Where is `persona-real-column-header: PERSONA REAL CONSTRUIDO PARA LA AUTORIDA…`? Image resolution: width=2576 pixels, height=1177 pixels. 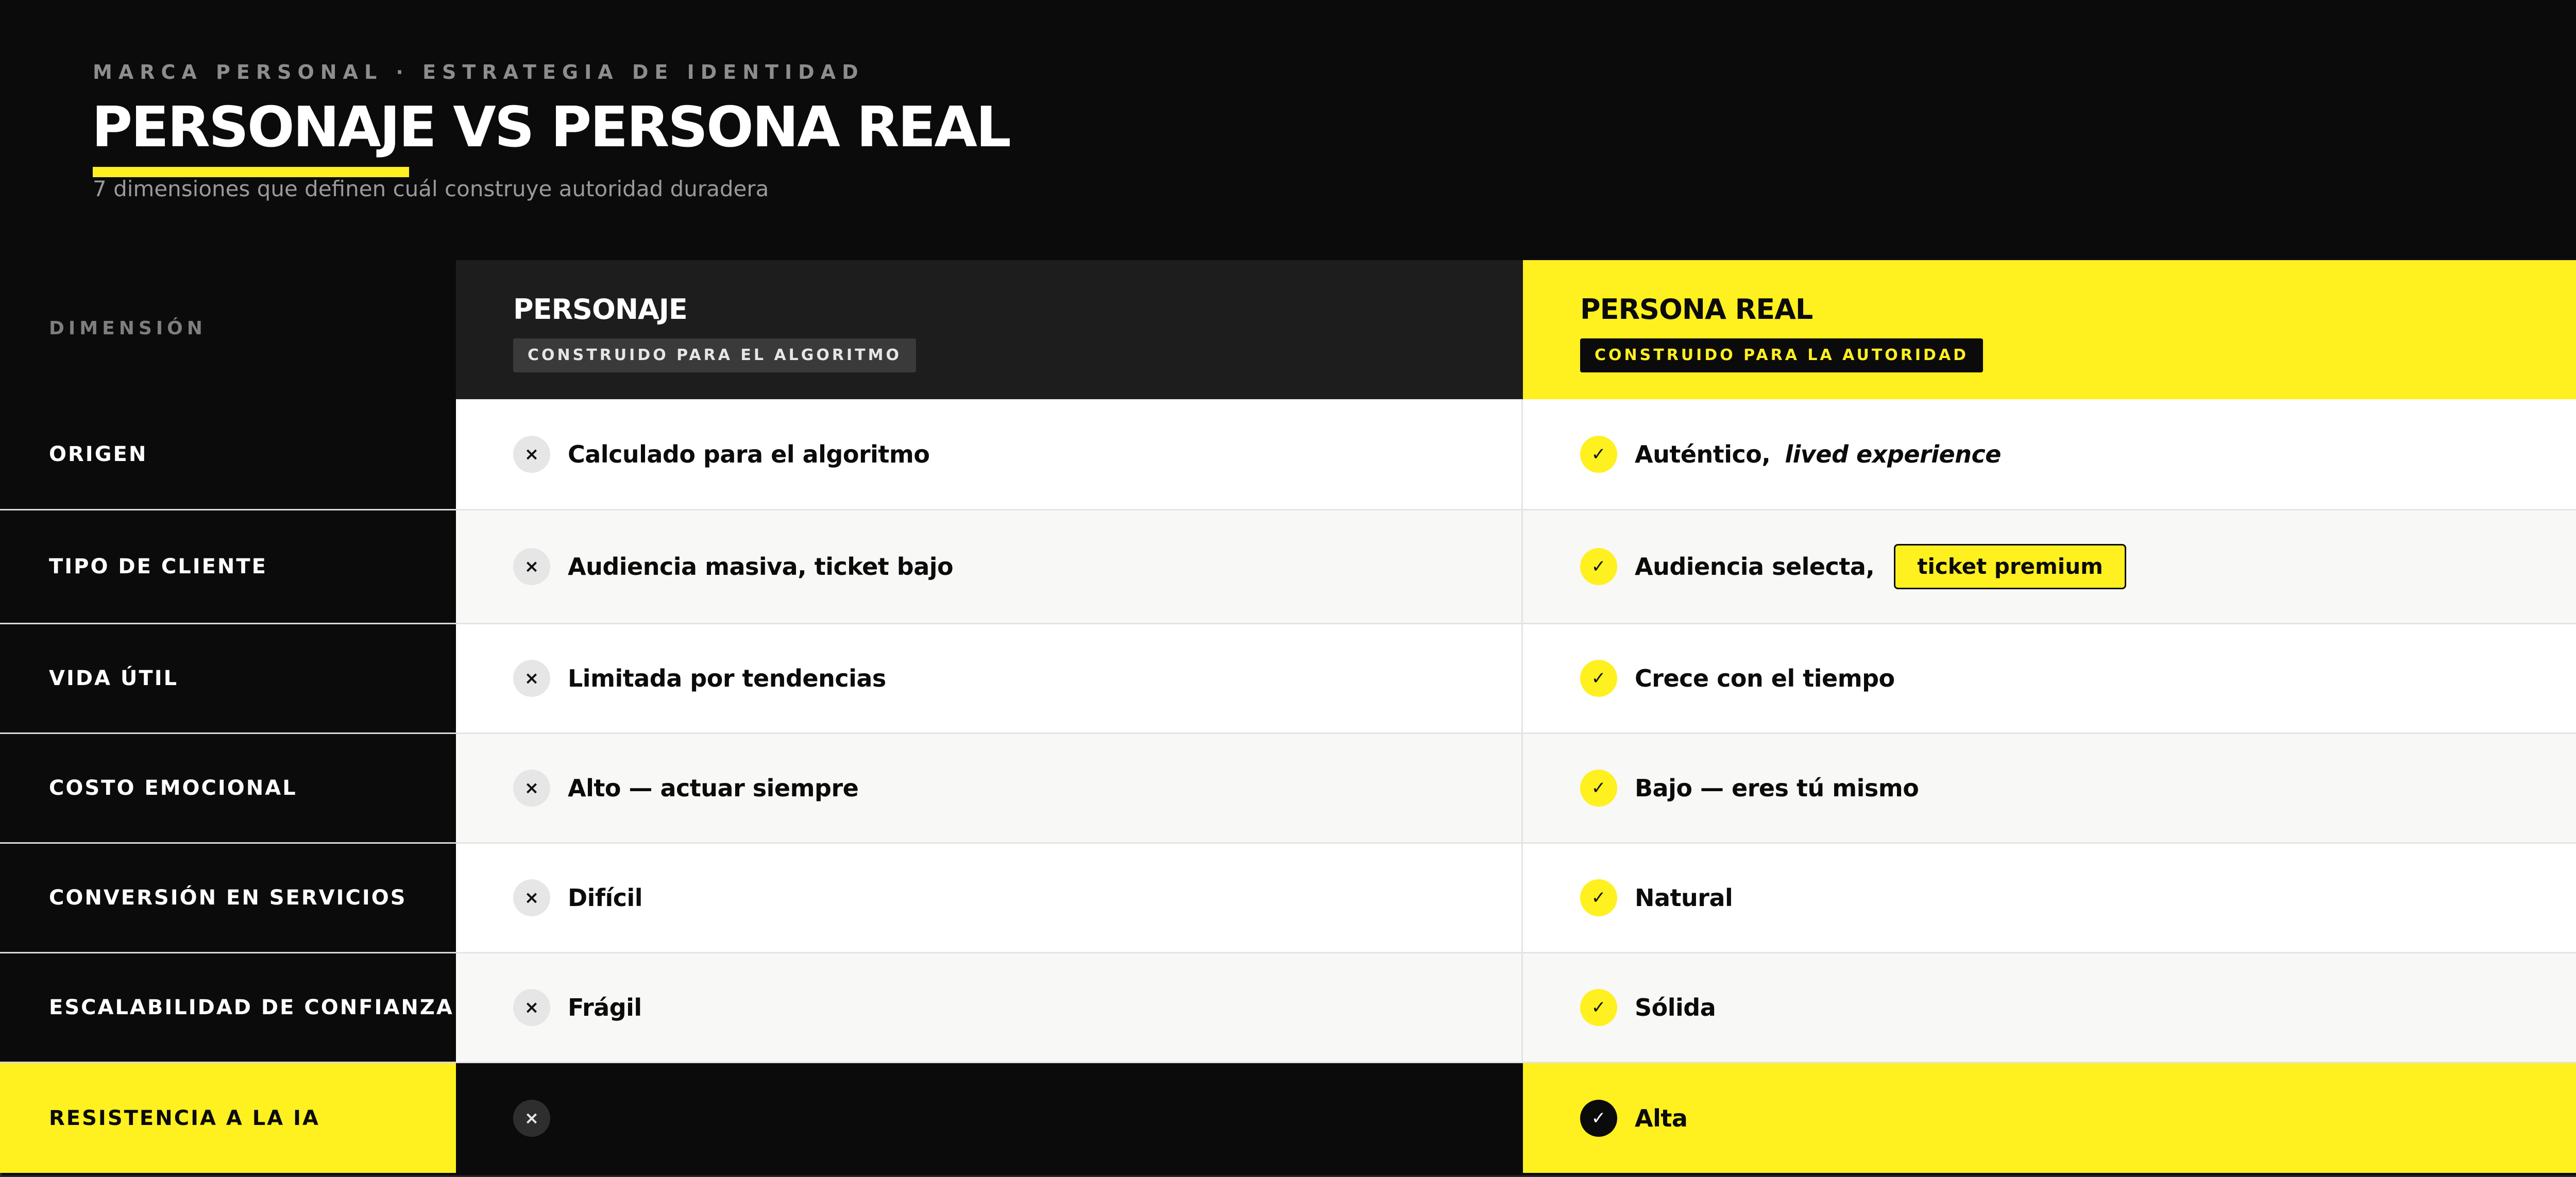
persona-real-column-header: PERSONA REAL CONSTRUIDO PARA LA AUTORIDA… is located at coordinates (2049, 329).